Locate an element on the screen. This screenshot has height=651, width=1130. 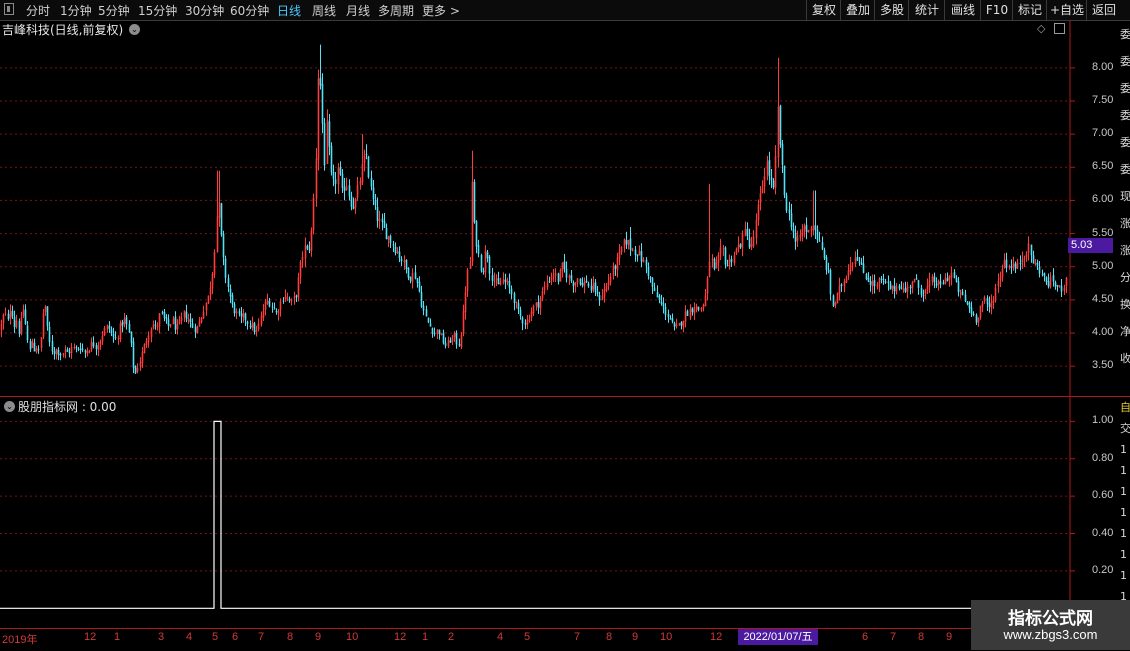
date-tick-label: 2 is located at coordinates (451, 637).